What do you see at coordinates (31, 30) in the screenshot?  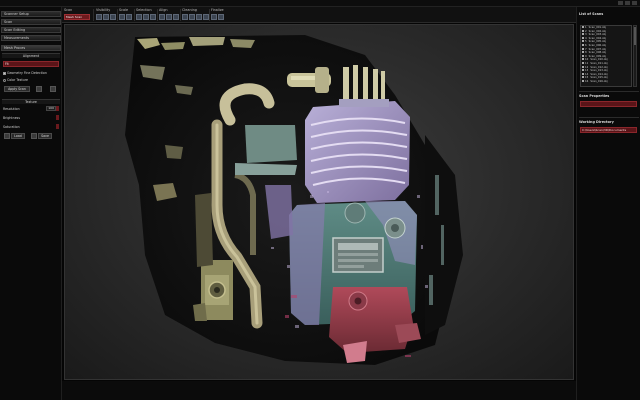 I see `tab-scan-editing: Scan Editing` at bounding box center [31, 30].